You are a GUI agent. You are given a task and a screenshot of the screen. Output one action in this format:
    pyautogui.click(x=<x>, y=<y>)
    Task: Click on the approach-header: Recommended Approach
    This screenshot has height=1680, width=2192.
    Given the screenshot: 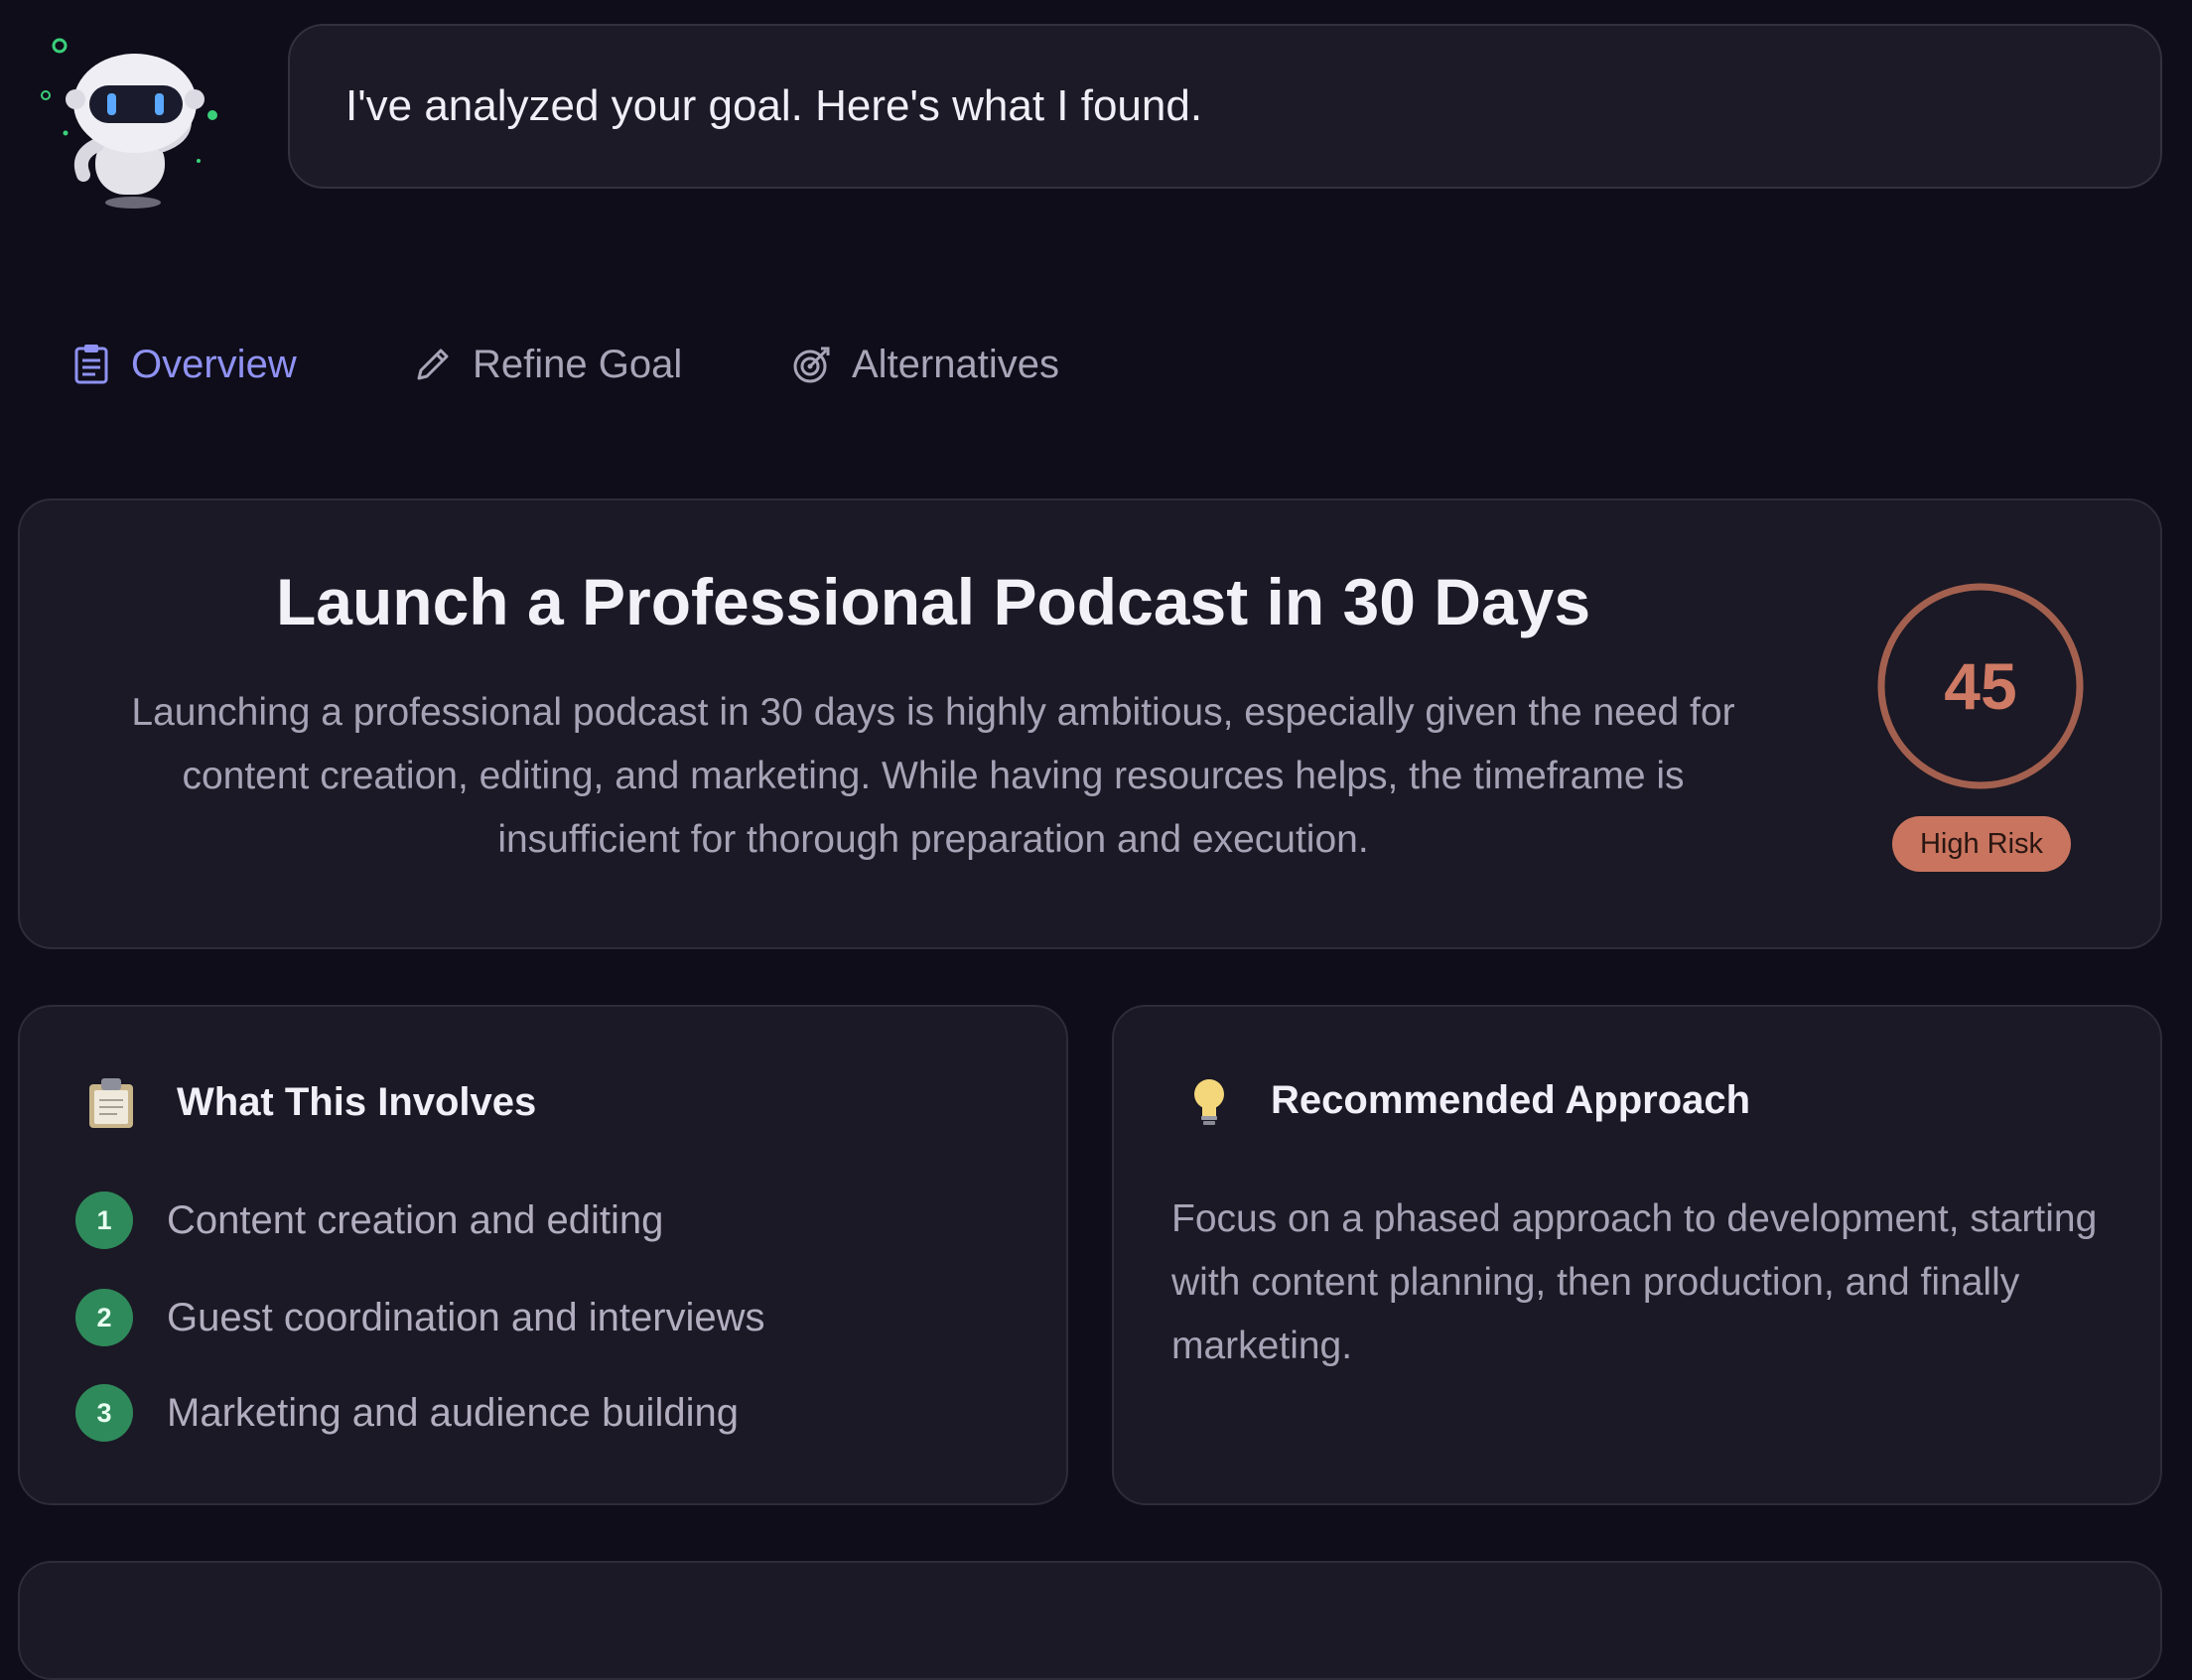 What is the action you would take?
    pyautogui.click(x=1465, y=1100)
    